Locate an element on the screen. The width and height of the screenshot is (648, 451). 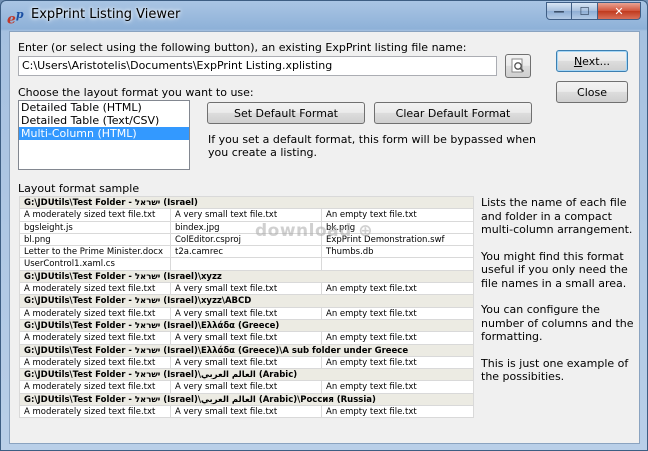
file-name-cell: ExpPrint Demonstration.swf is located at coordinates (385, 239).